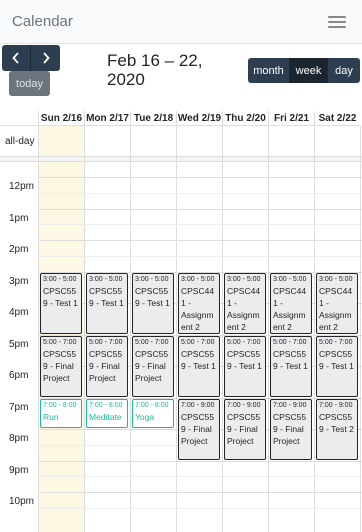 This screenshot has height=532, width=362. Describe the element at coordinates (51, 416) in the screenshot. I see `event-title: Run` at that location.